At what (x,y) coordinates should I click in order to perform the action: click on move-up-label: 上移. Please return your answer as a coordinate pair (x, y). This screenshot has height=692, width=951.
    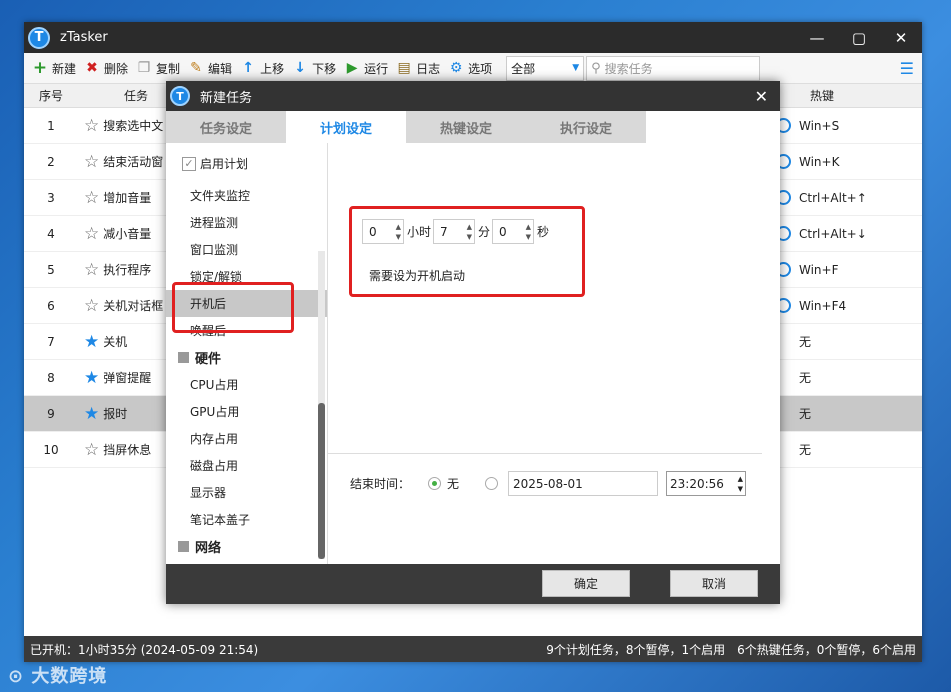
    Looking at the image, I should click on (272, 68).